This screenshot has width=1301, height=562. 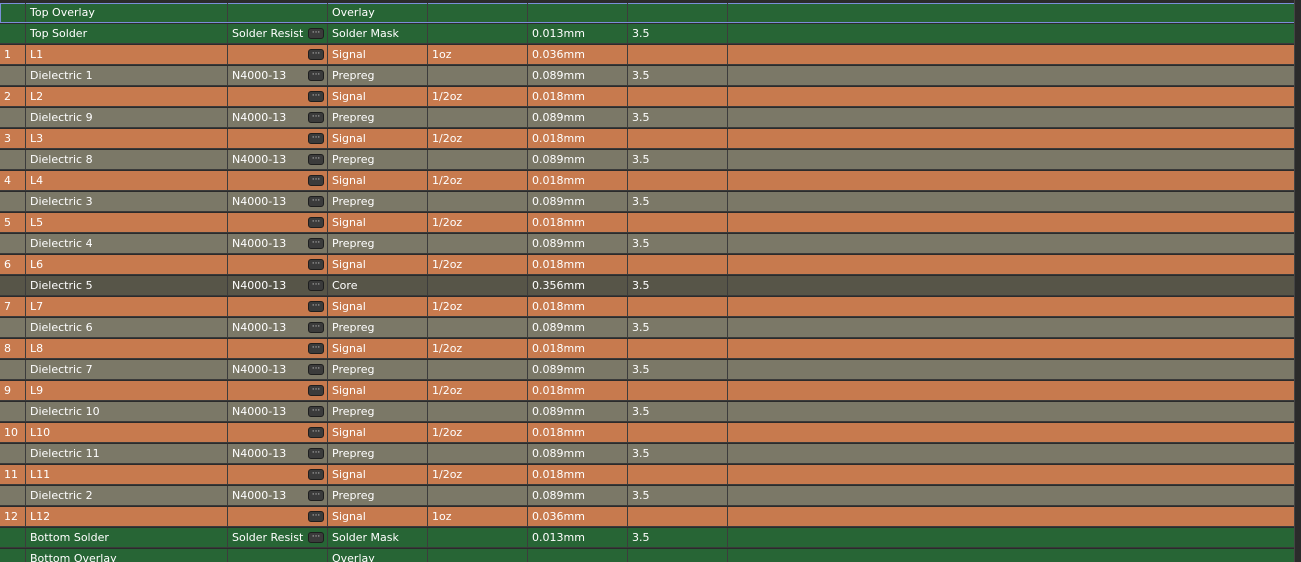 I want to click on layer-row: Dielectric 7 N4000-13 ··· Prepreg 0.089mm 3.5, so click(x=647, y=370).